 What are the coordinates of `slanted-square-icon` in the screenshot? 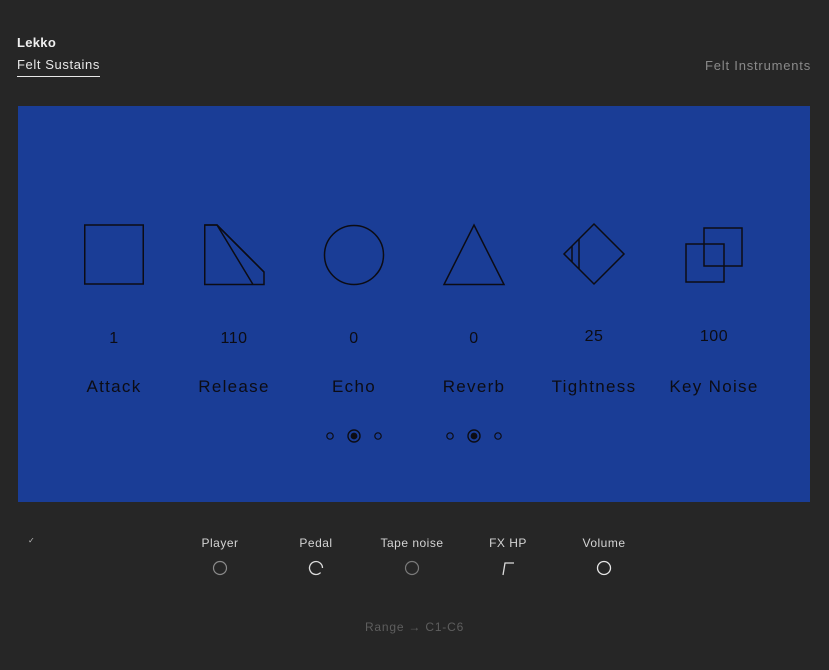 It's located at (234, 255).